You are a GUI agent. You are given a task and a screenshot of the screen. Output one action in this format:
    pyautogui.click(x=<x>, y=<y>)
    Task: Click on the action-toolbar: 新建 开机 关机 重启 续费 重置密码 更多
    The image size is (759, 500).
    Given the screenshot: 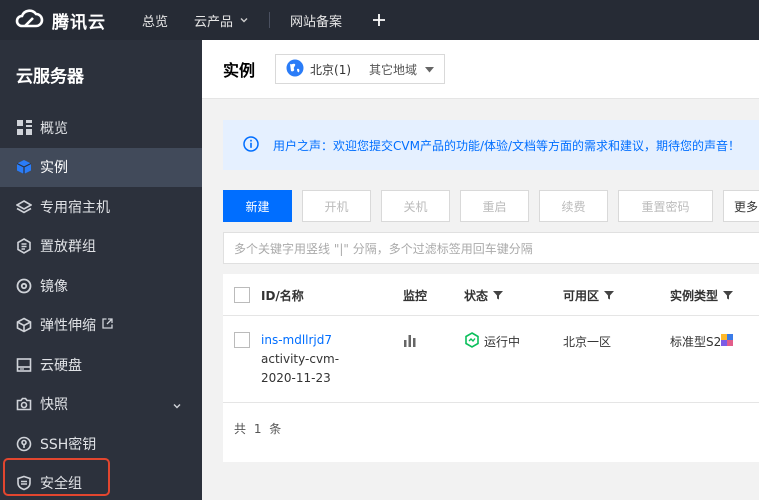 What is the action you would take?
    pyautogui.click(x=491, y=206)
    